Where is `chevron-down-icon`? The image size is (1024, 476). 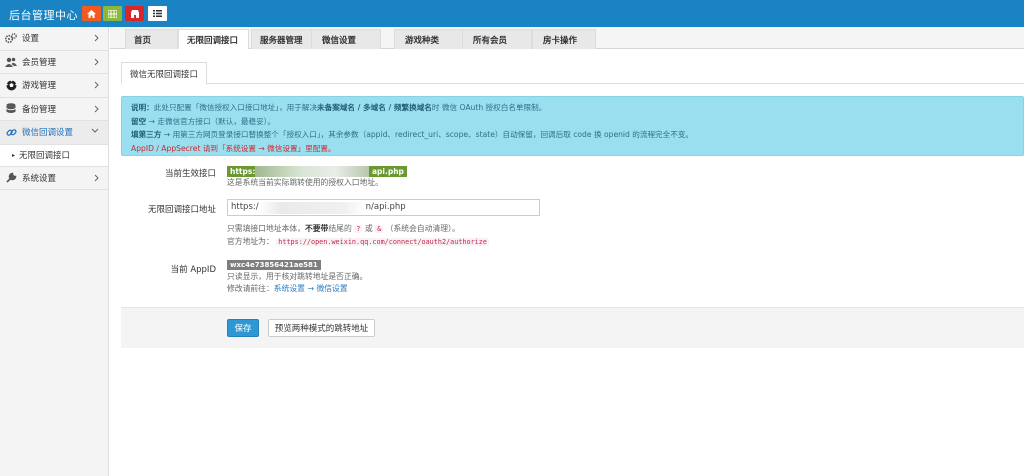 chevron-down-icon is located at coordinates (95, 130).